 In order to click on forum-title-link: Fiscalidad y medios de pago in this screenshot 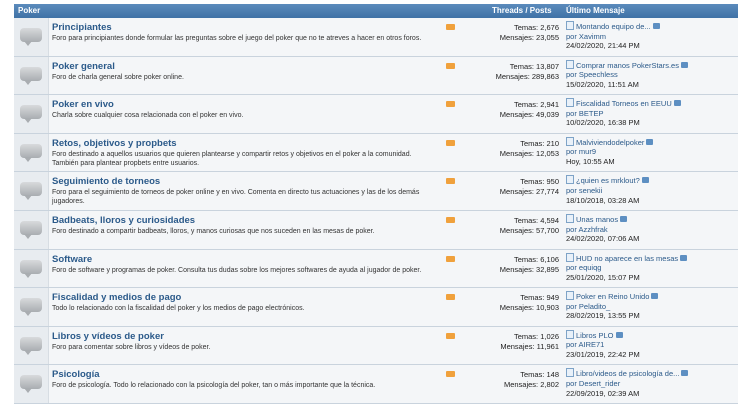, I will do `click(116, 297)`.